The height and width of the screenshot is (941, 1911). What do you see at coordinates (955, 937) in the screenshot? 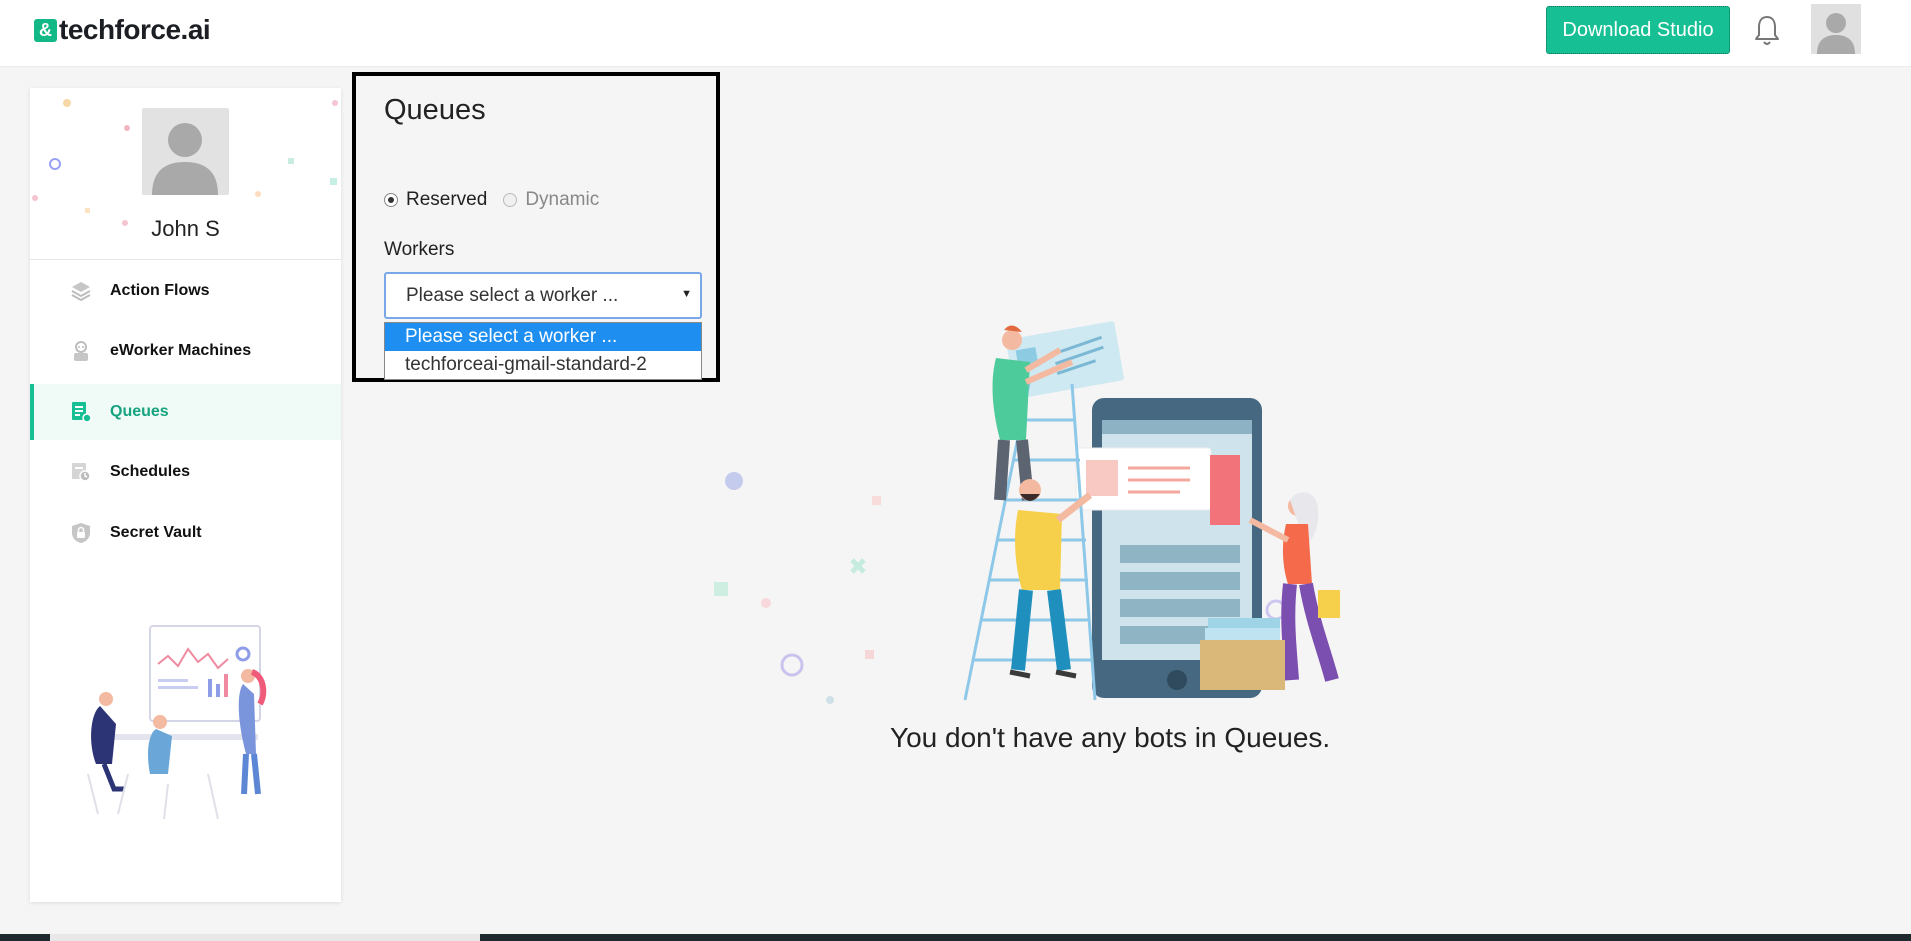
I see `bottom-status-bar` at bounding box center [955, 937].